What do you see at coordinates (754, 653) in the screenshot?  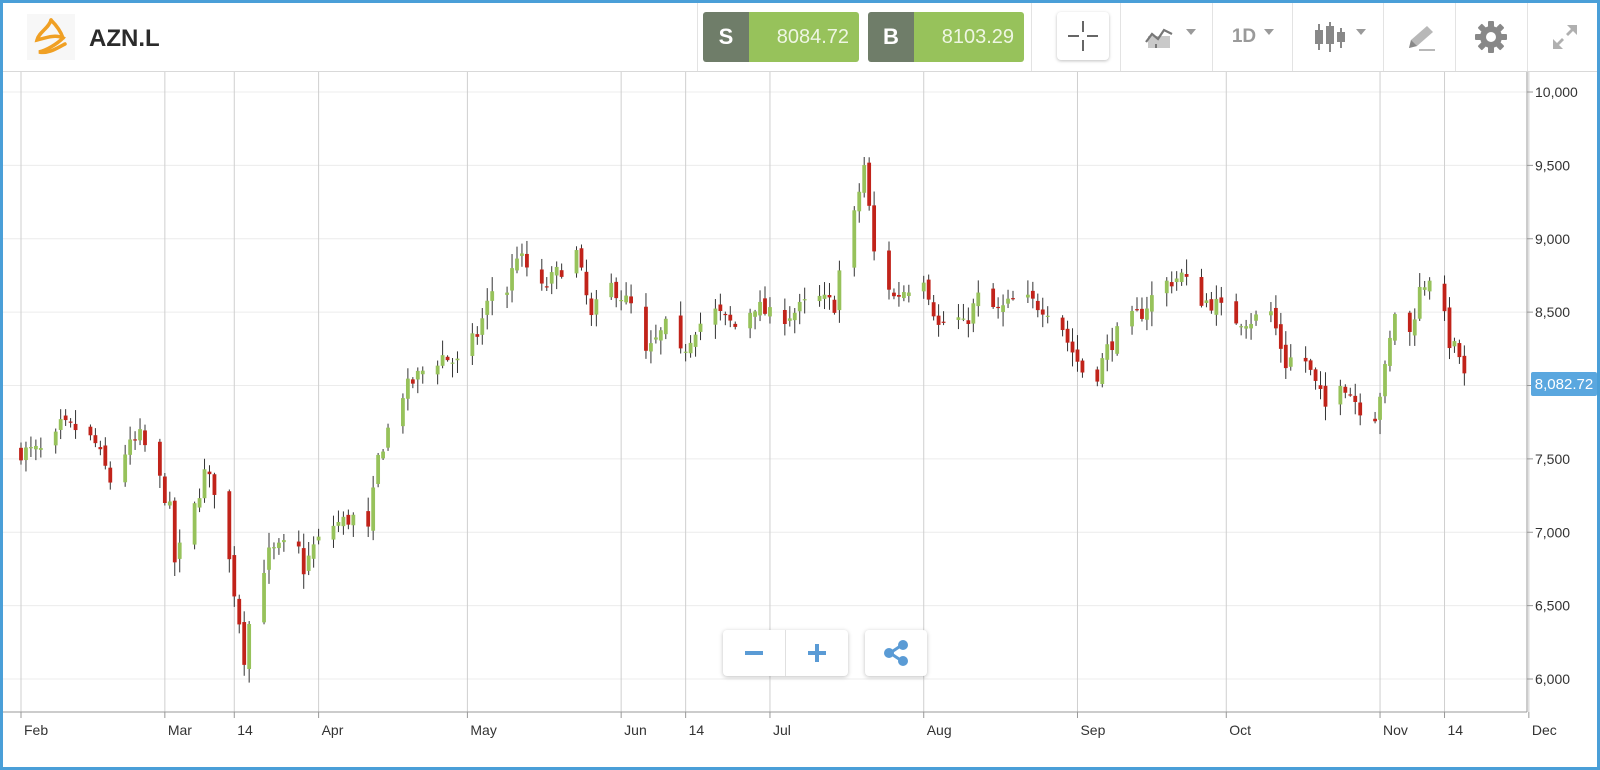 I see `zoom-out-button` at bounding box center [754, 653].